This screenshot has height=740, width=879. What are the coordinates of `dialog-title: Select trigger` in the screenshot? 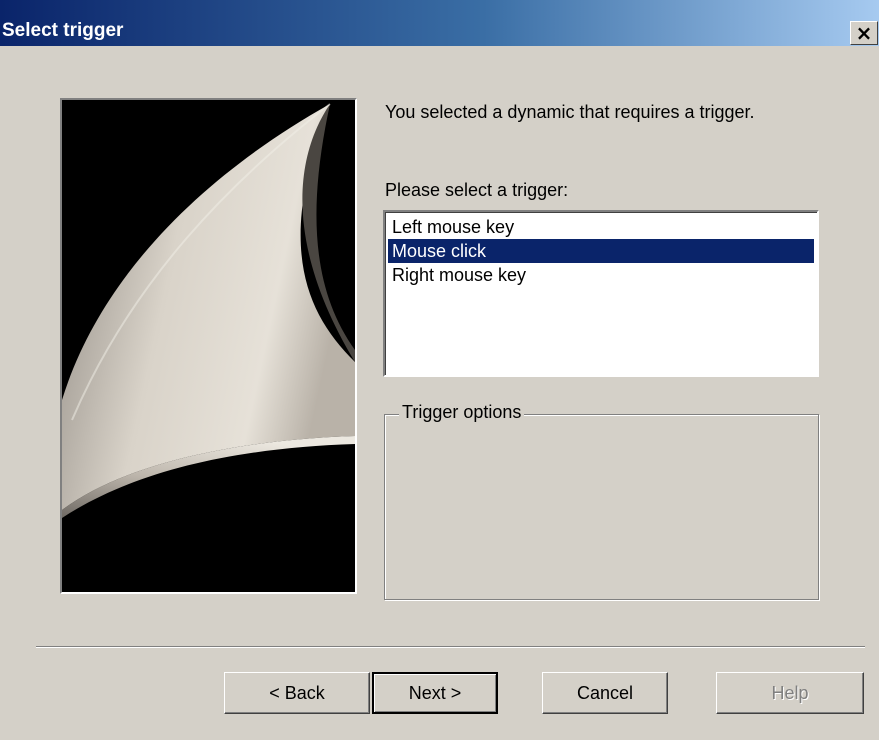 It's located at (63, 30).